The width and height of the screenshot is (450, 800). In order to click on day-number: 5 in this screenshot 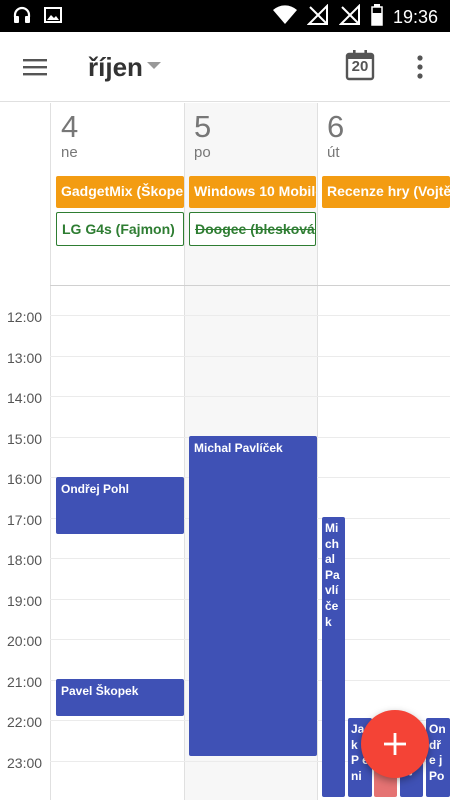, I will do `click(203, 126)`.